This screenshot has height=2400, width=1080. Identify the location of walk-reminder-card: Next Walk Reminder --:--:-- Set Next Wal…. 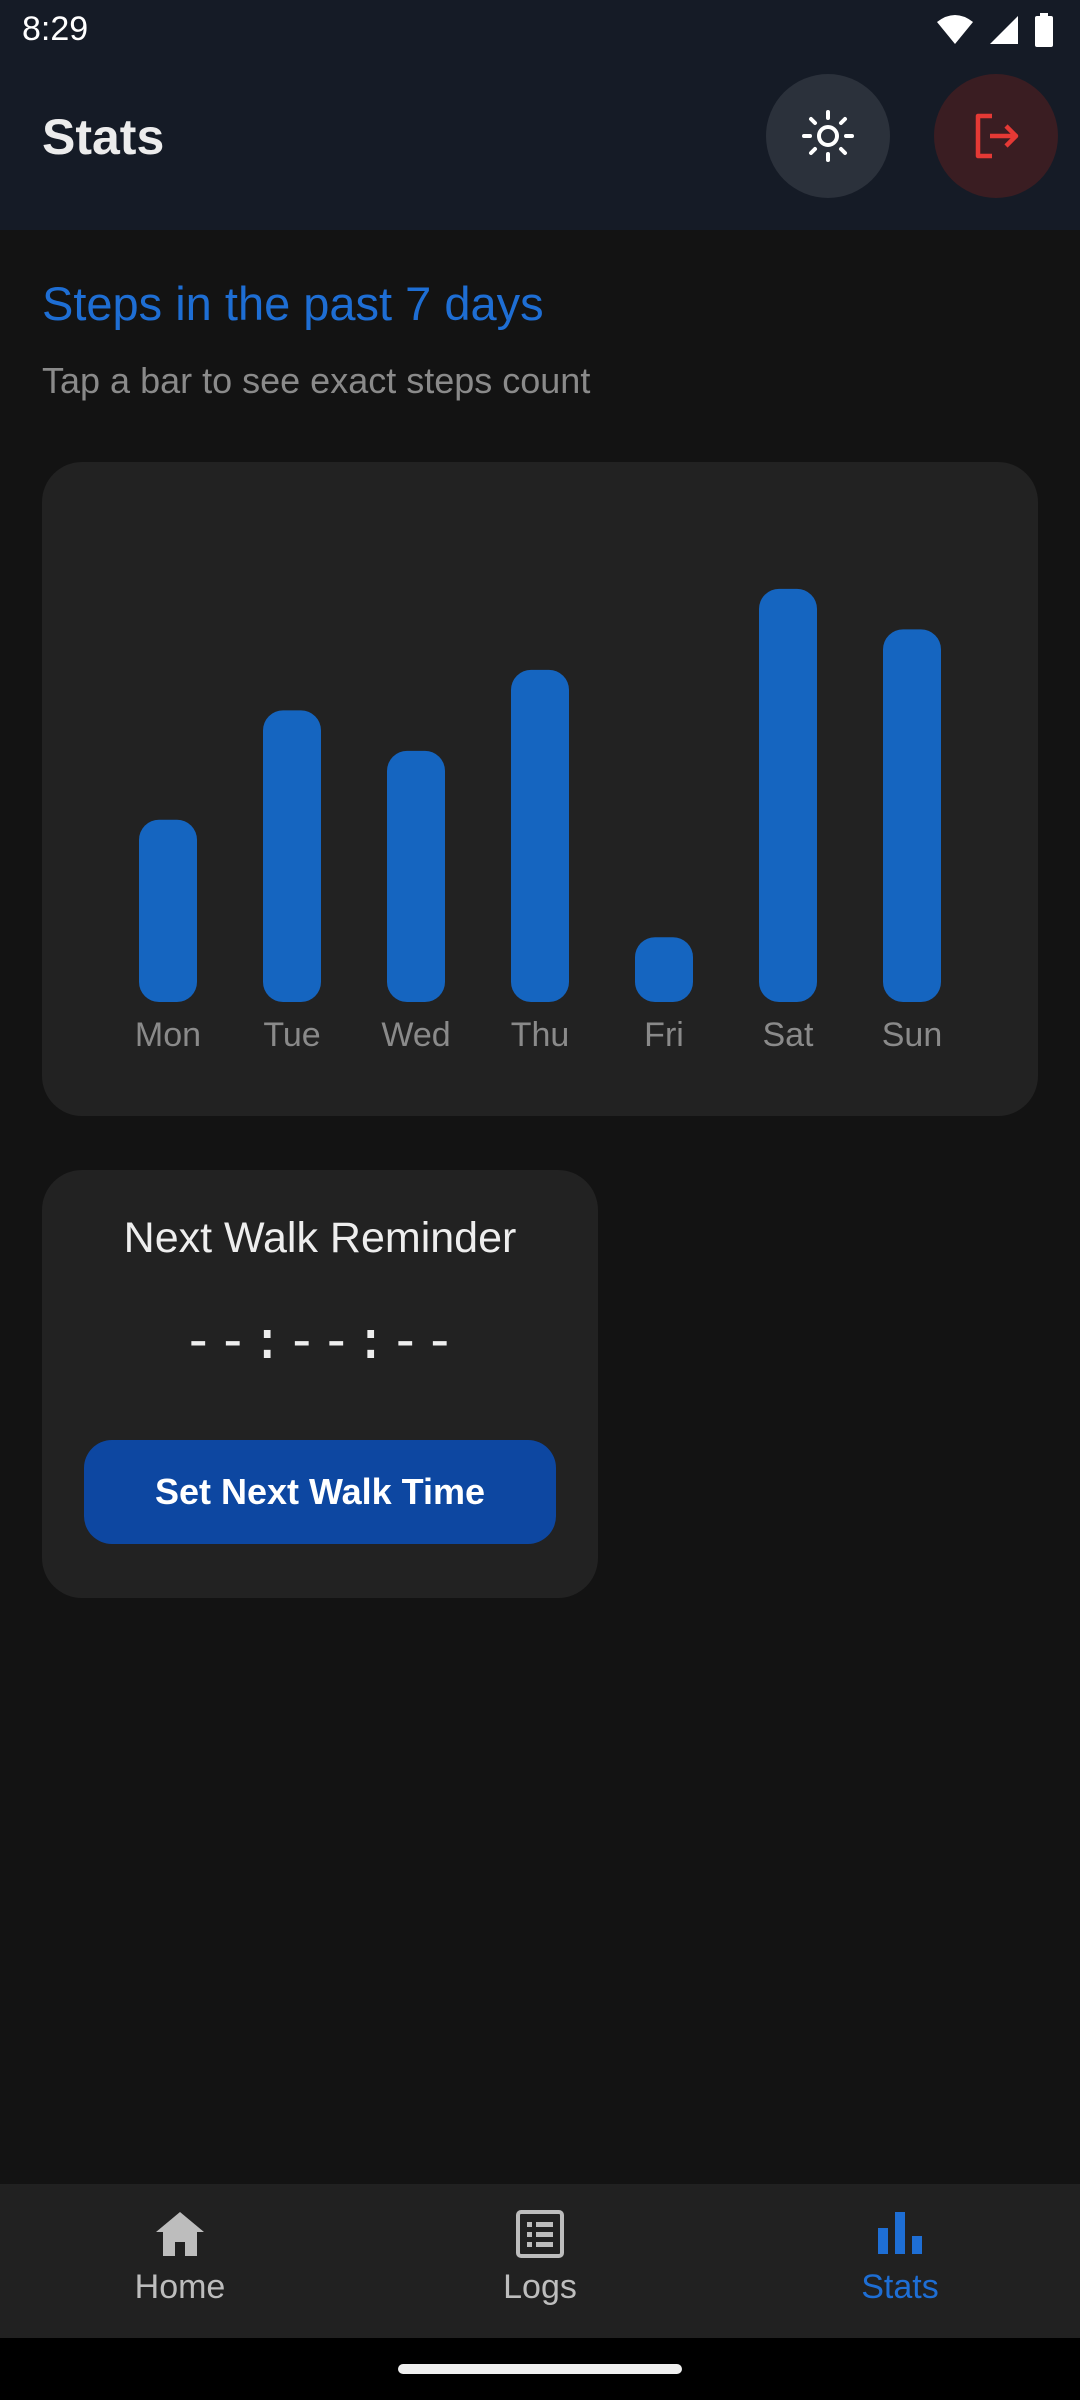
(320, 1384).